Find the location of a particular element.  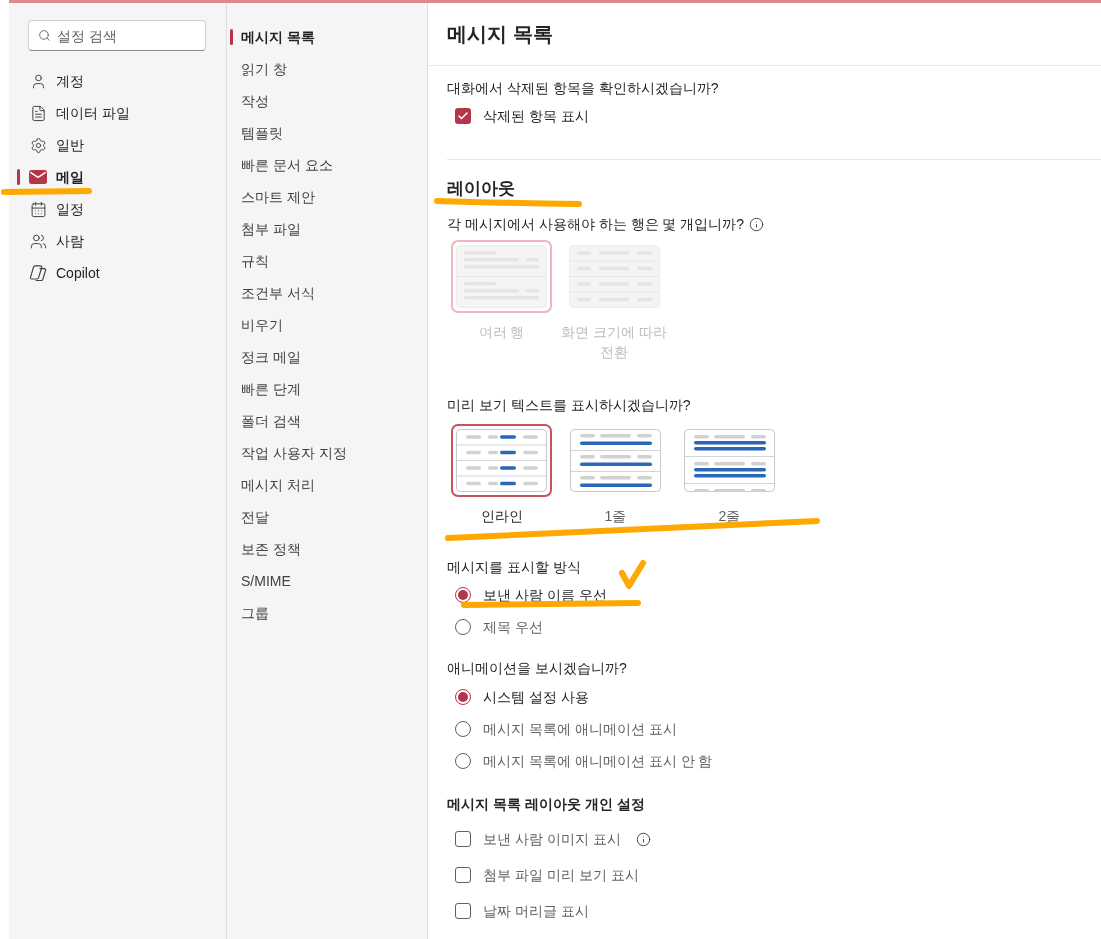

question-text: 미리 보기 텍스트를 표시하시겠습니까? is located at coordinates (569, 405).